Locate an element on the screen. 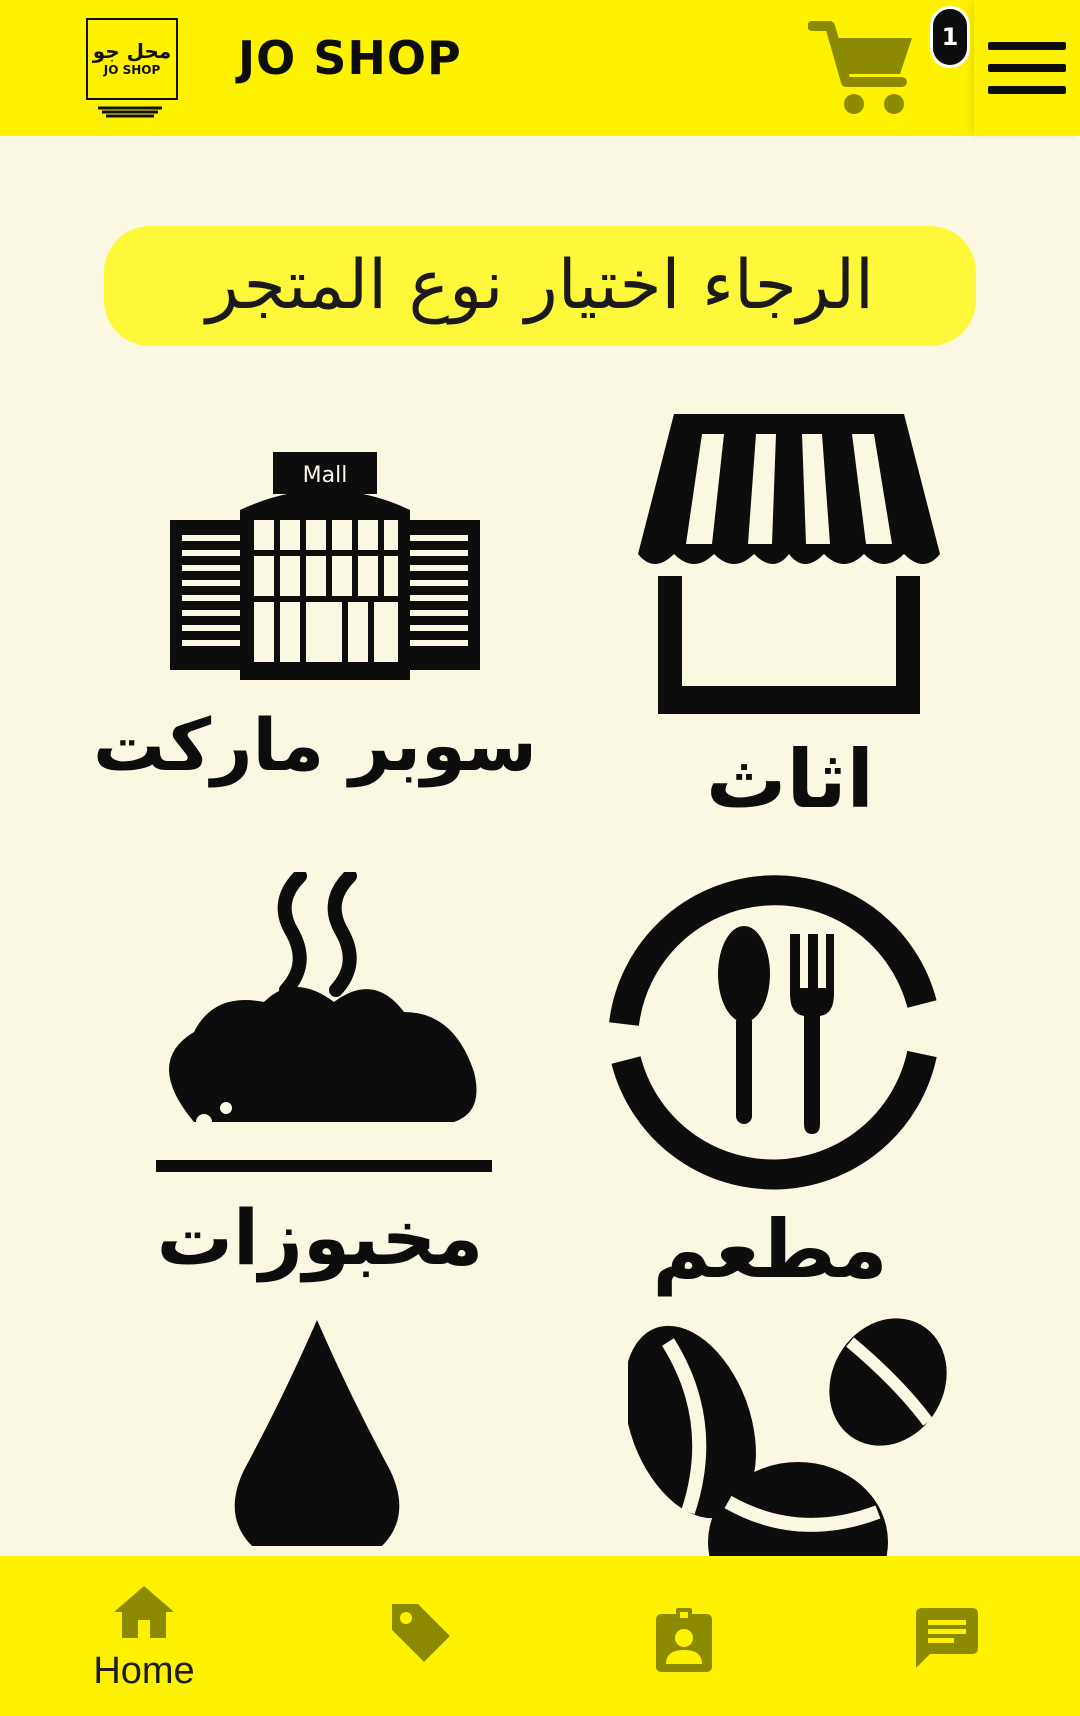  category-water is located at coordinates (317, 1438).